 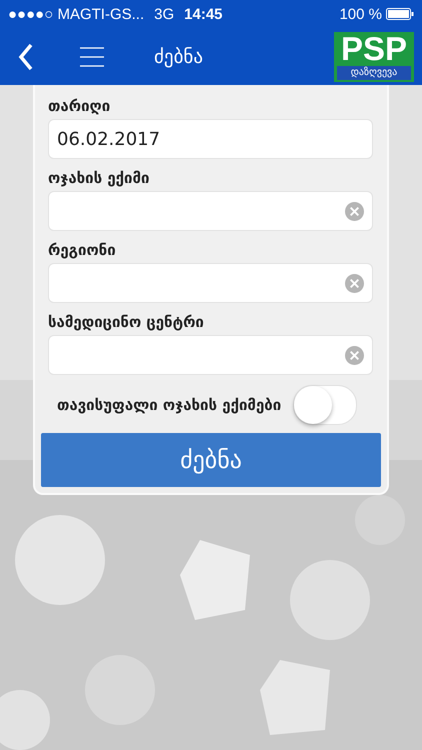 What do you see at coordinates (98, 178) in the screenshot?
I see `field-label: ოჯახის ექიმი` at bounding box center [98, 178].